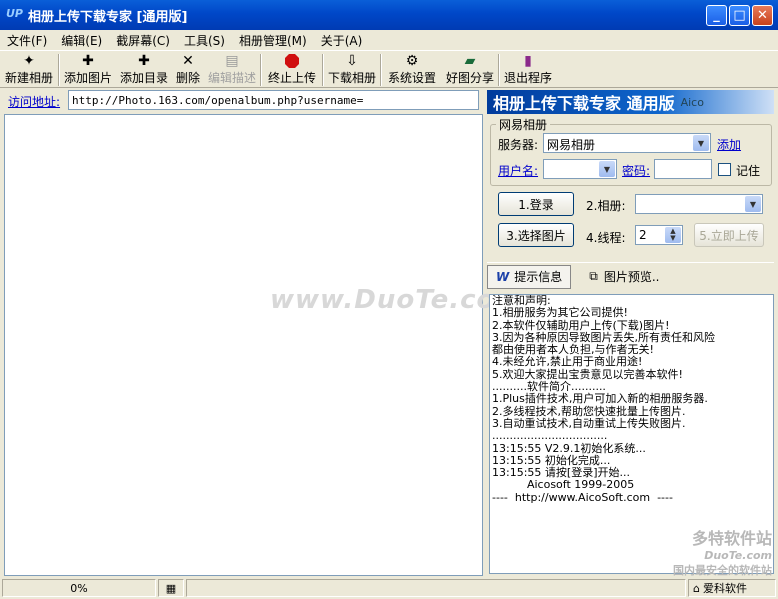  I want to click on tab-info: W 提示信息, so click(529, 276).